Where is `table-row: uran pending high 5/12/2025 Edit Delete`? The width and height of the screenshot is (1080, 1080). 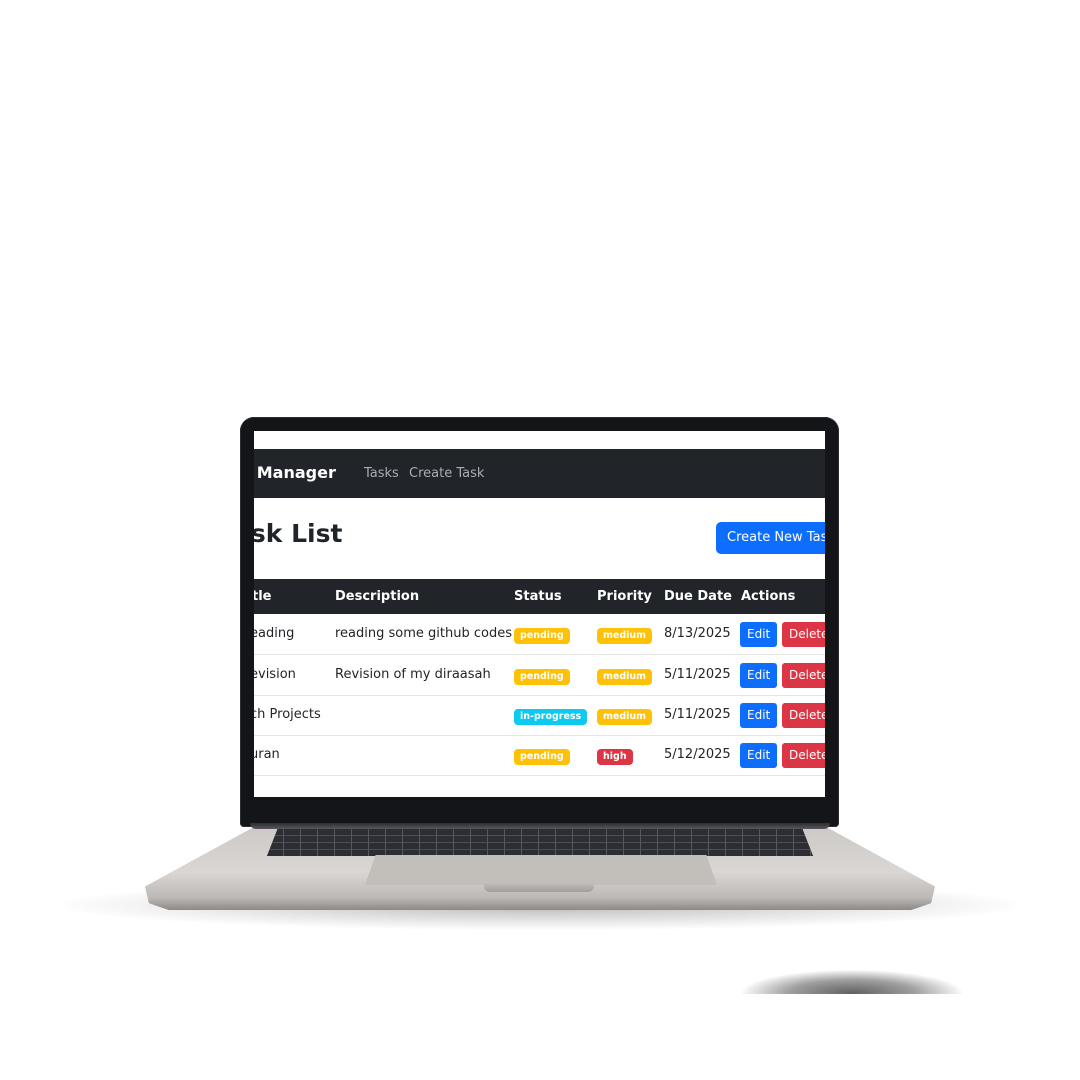 table-row: uran pending high 5/12/2025 Edit Delete is located at coordinates (539, 755).